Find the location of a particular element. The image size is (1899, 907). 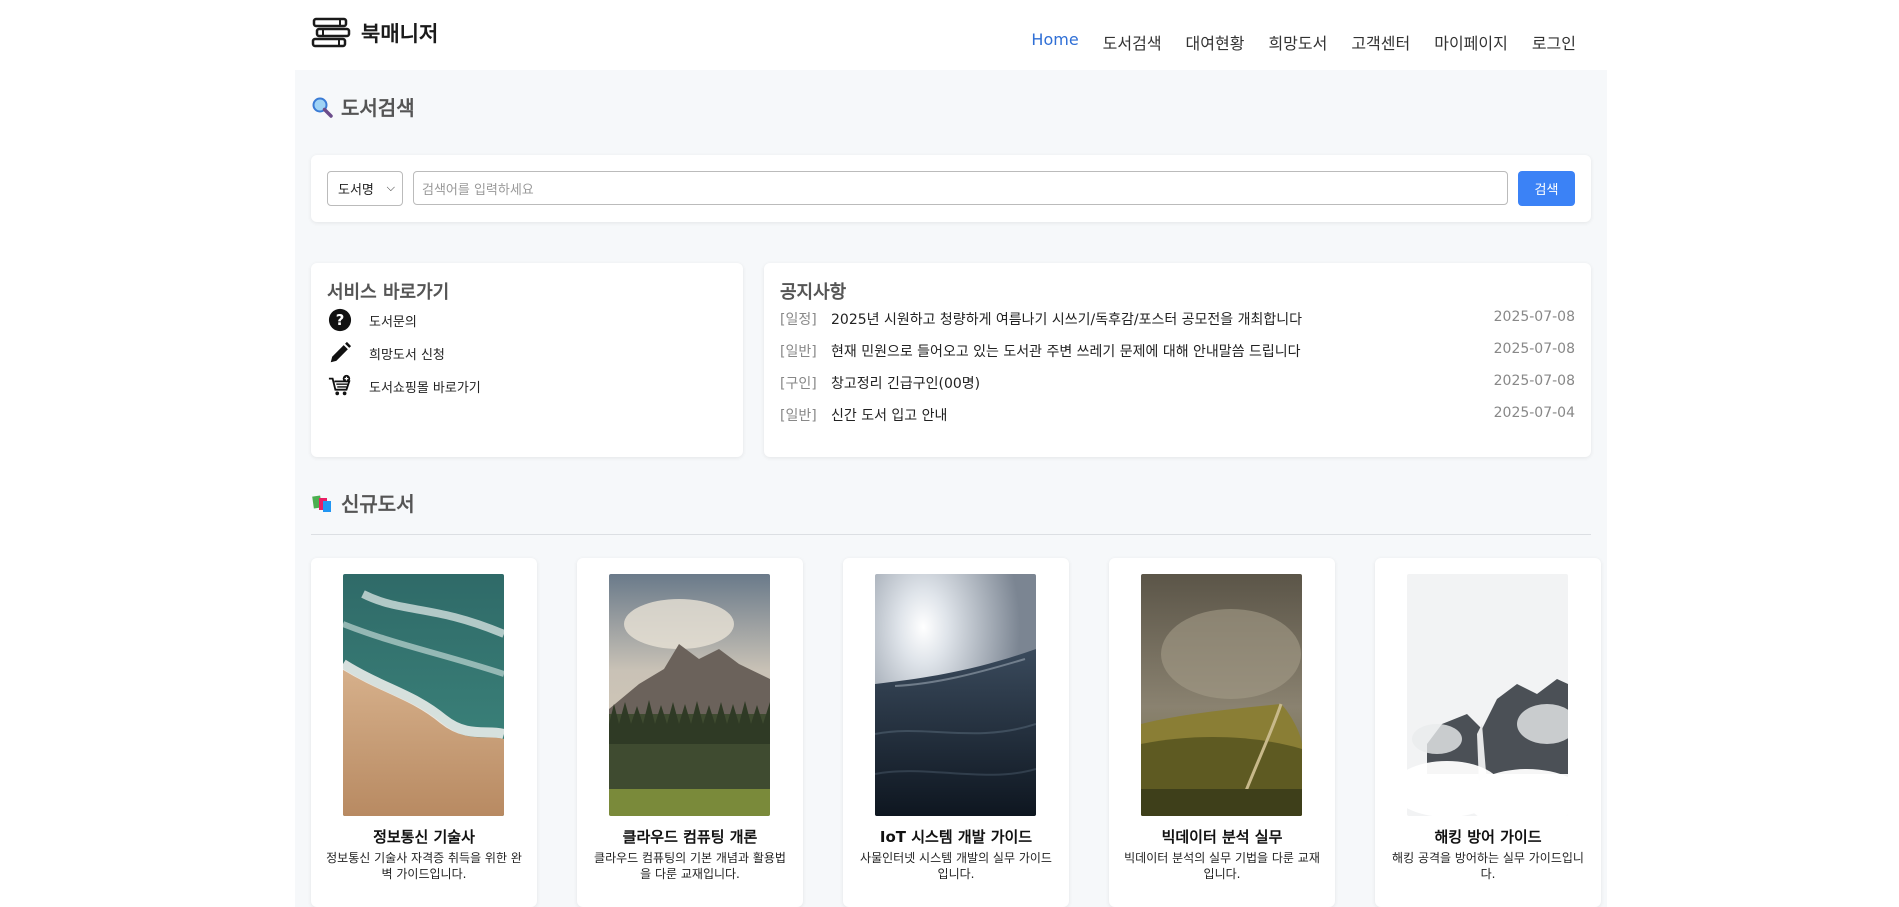

header: 북매니저 Home 도서검색 대여현황 희망도서 고객센터 마이페이지 로그인 is located at coordinates (949, 35).